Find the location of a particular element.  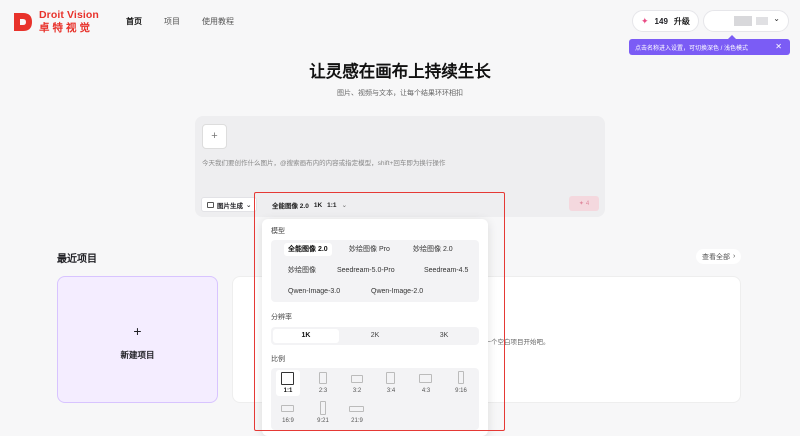

ratio-section-label: 比例 is located at coordinates (278, 359).